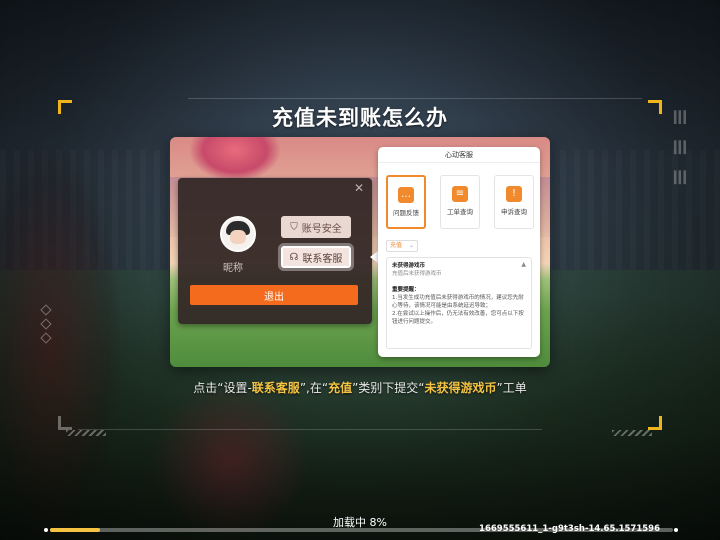 This screenshot has width=720, height=540. I want to click on cs-tile-label: 问题反馈, so click(406, 213).